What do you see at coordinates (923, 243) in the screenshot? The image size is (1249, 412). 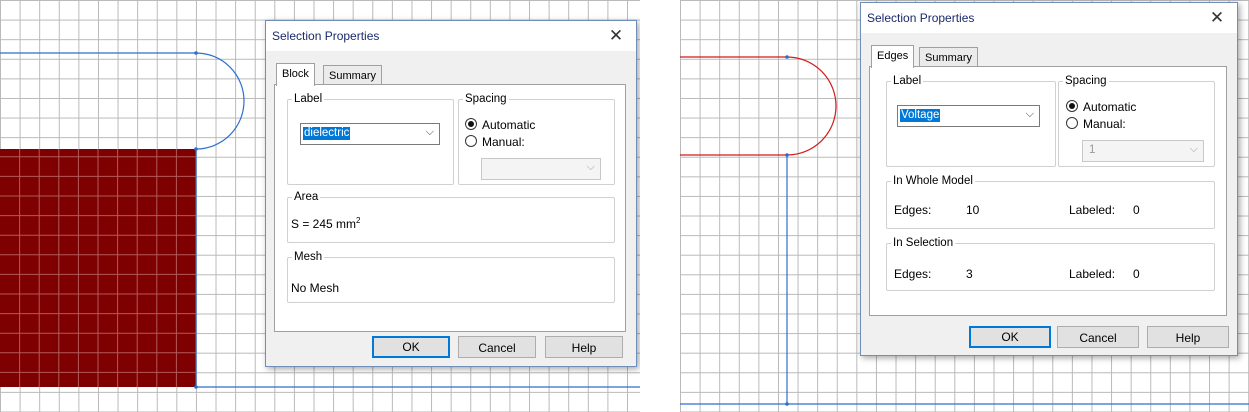 I see `selection-legend: In Selection` at bounding box center [923, 243].